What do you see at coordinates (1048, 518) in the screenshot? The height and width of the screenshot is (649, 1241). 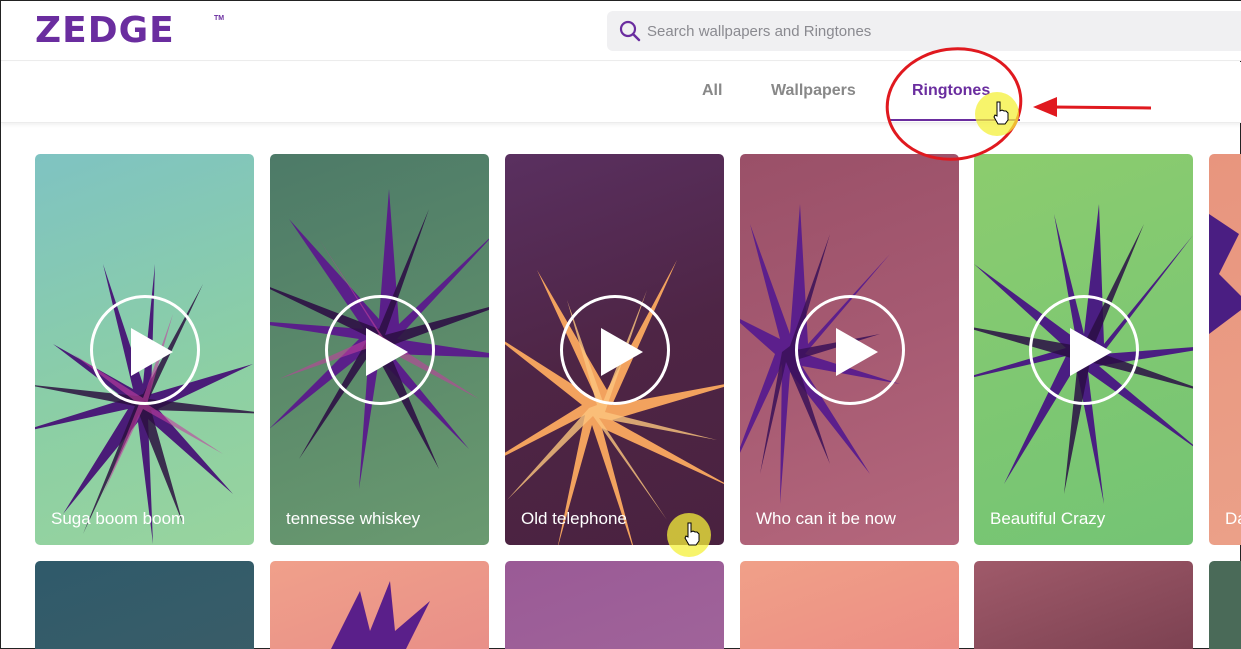 I see `ringtone-title: Beautiful Crazy` at bounding box center [1048, 518].